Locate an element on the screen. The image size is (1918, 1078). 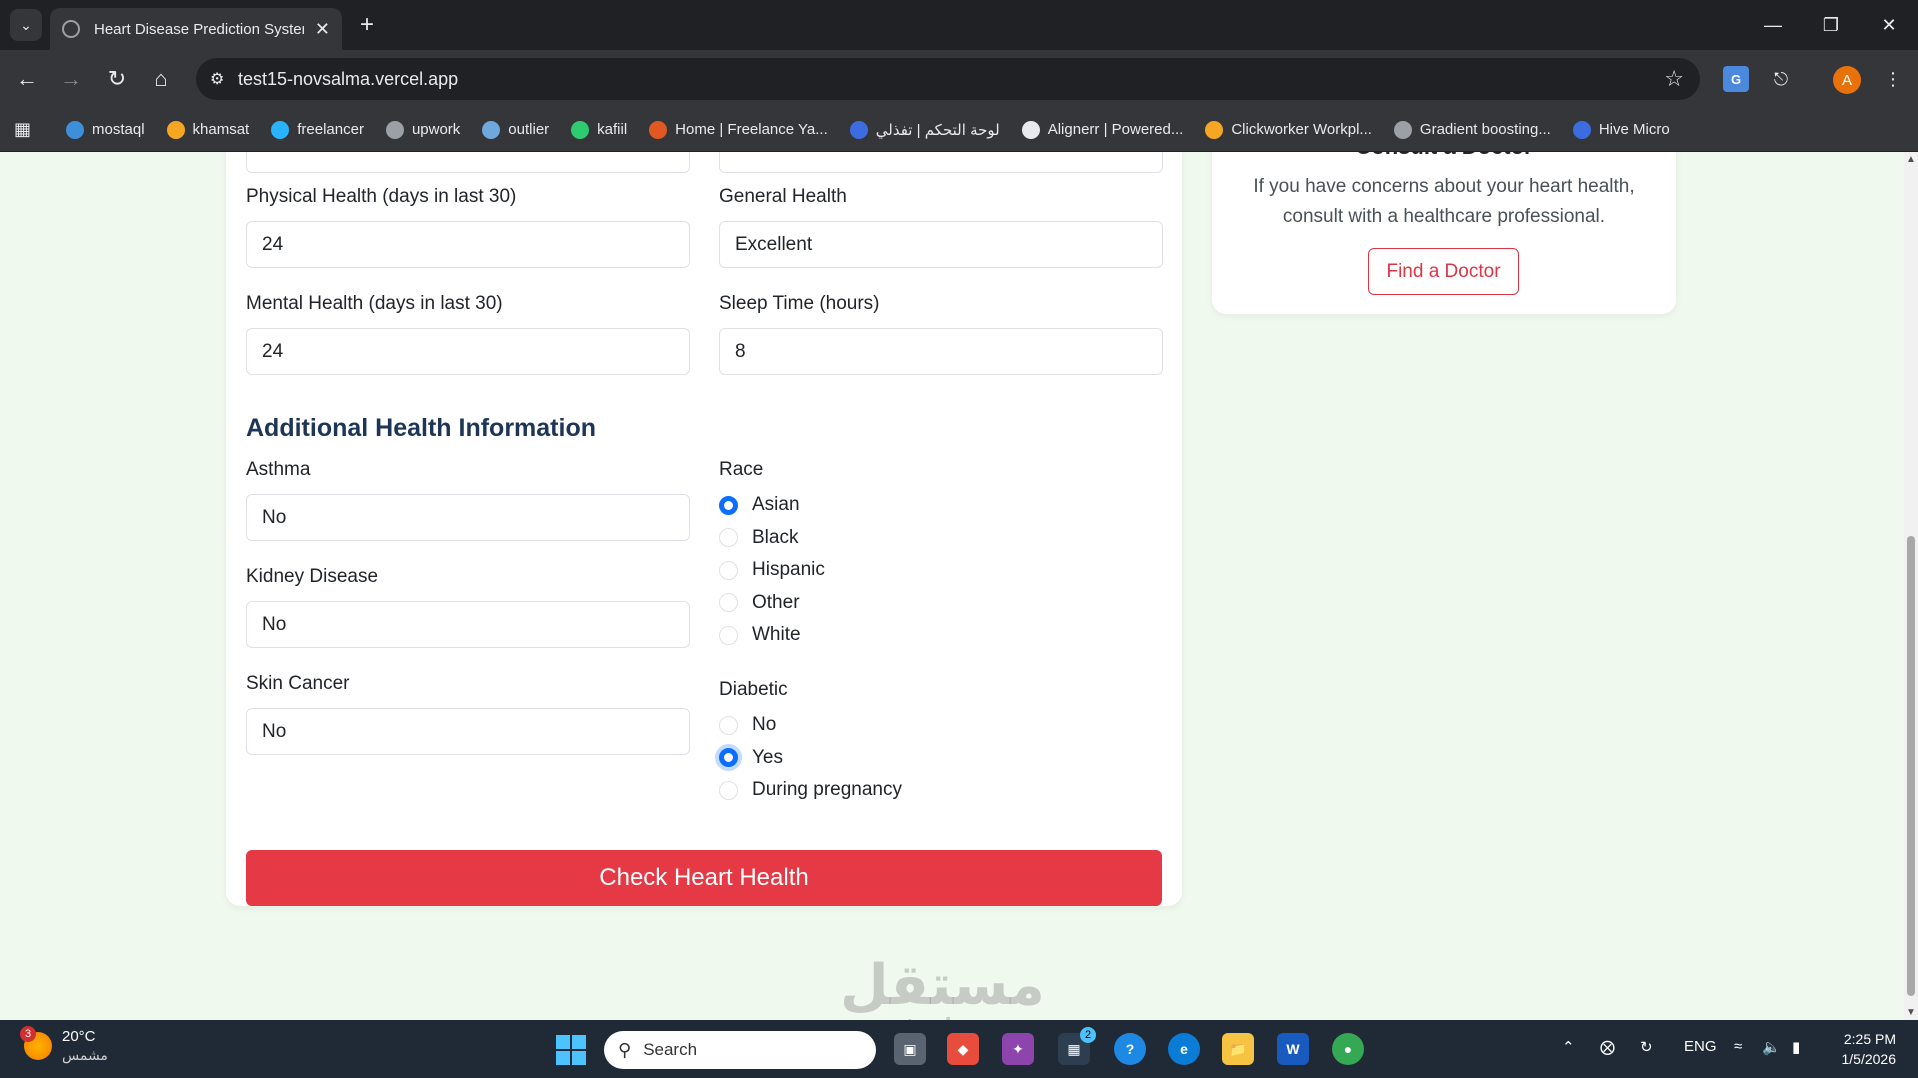
scroll-up-icon: ▲ is located at coordinates (1911, 159).